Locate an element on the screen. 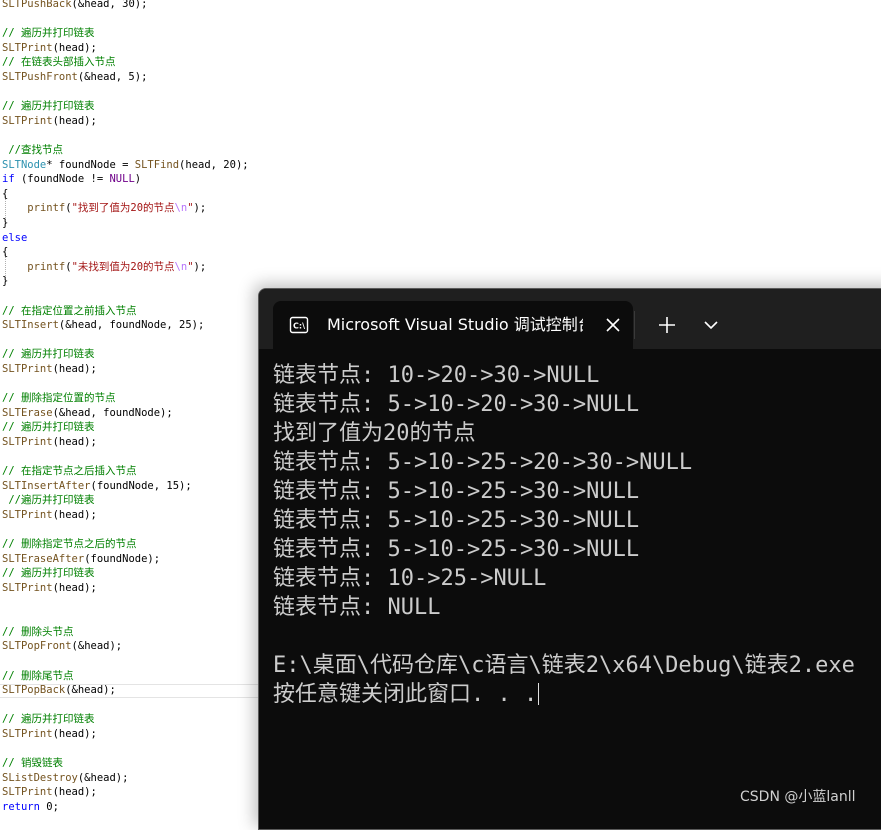 Image resolution: width=881 pixels, height=830 pixels. code-line: //查找节点 is located at coordinates (32, 150).